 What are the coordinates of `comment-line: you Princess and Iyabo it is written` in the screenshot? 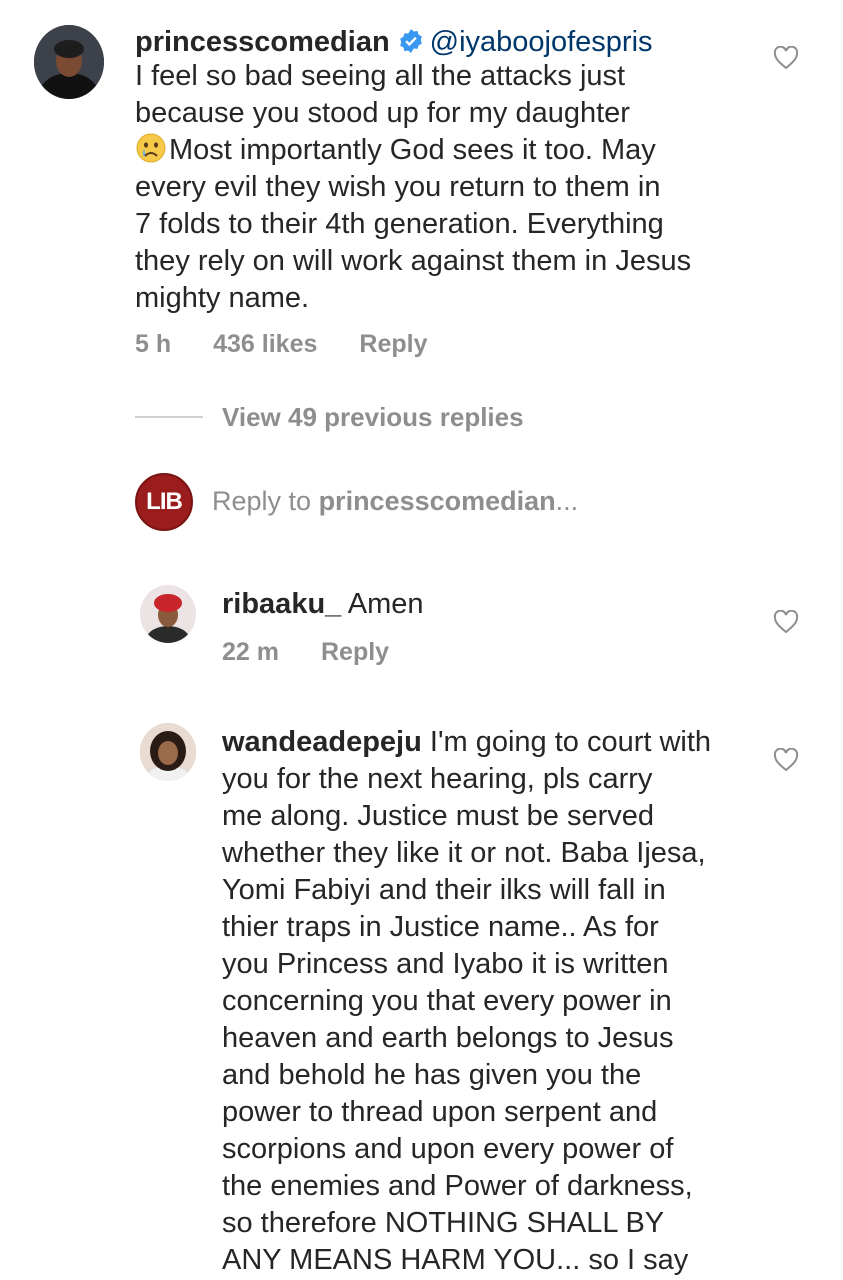 It's located at (445, 964).